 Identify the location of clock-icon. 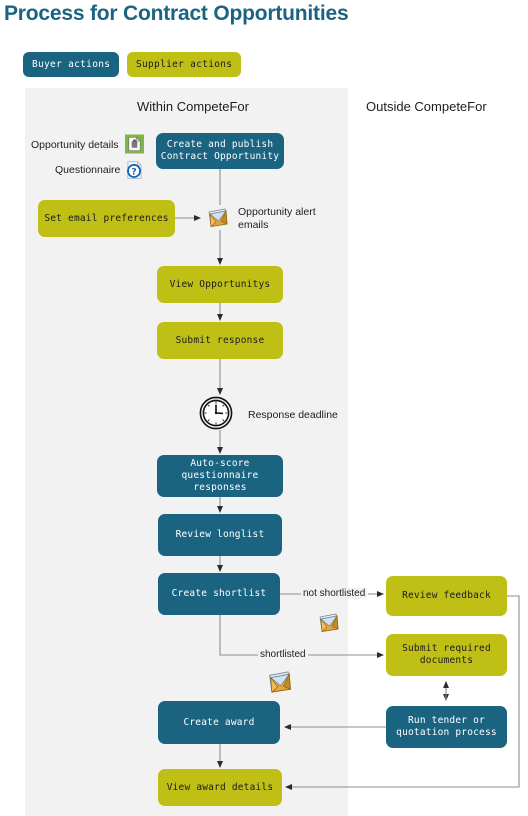
(216, 413).